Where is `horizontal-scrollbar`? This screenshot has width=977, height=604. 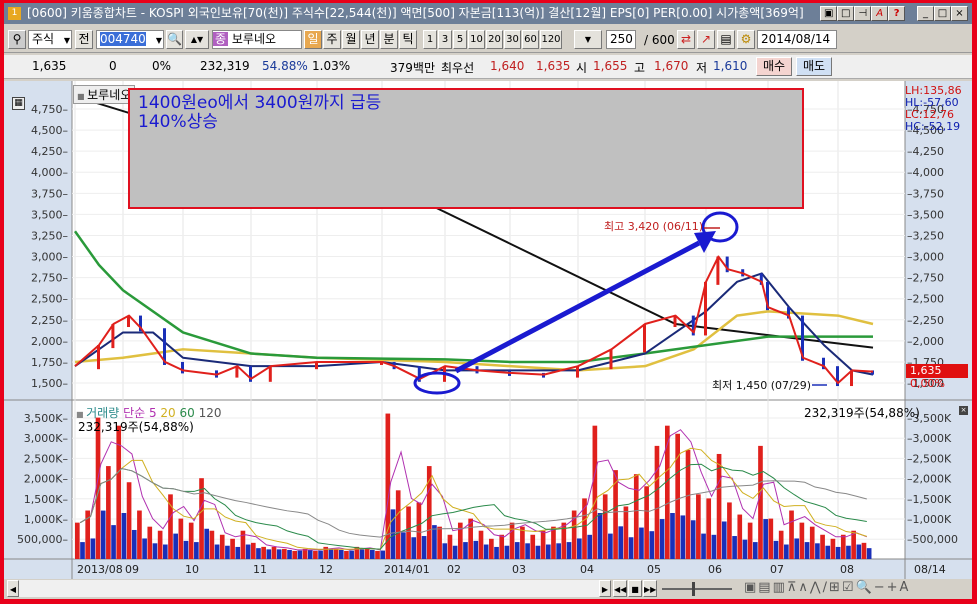
horizontal-scrollbar is located at coordinates (309, 588).